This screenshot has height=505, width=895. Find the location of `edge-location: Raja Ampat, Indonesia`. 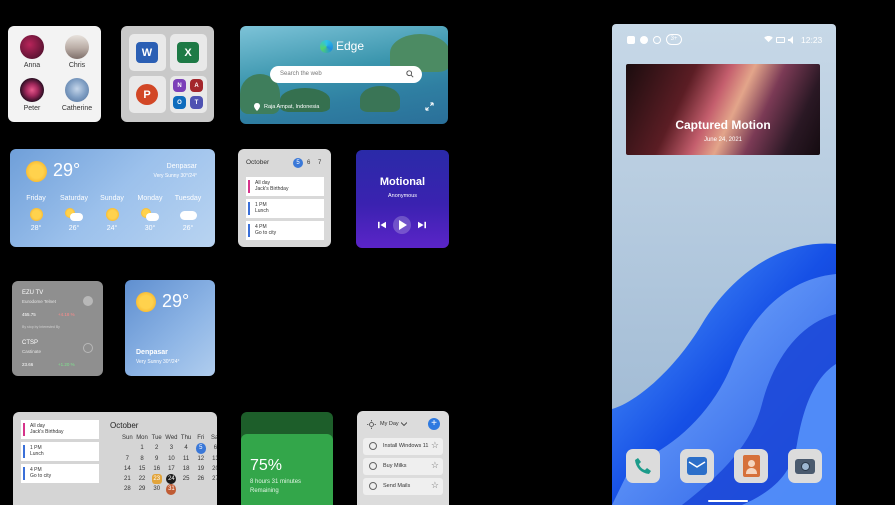

edge-location: Raja Ampat, Indonesia is located at coordinates (292, 107).